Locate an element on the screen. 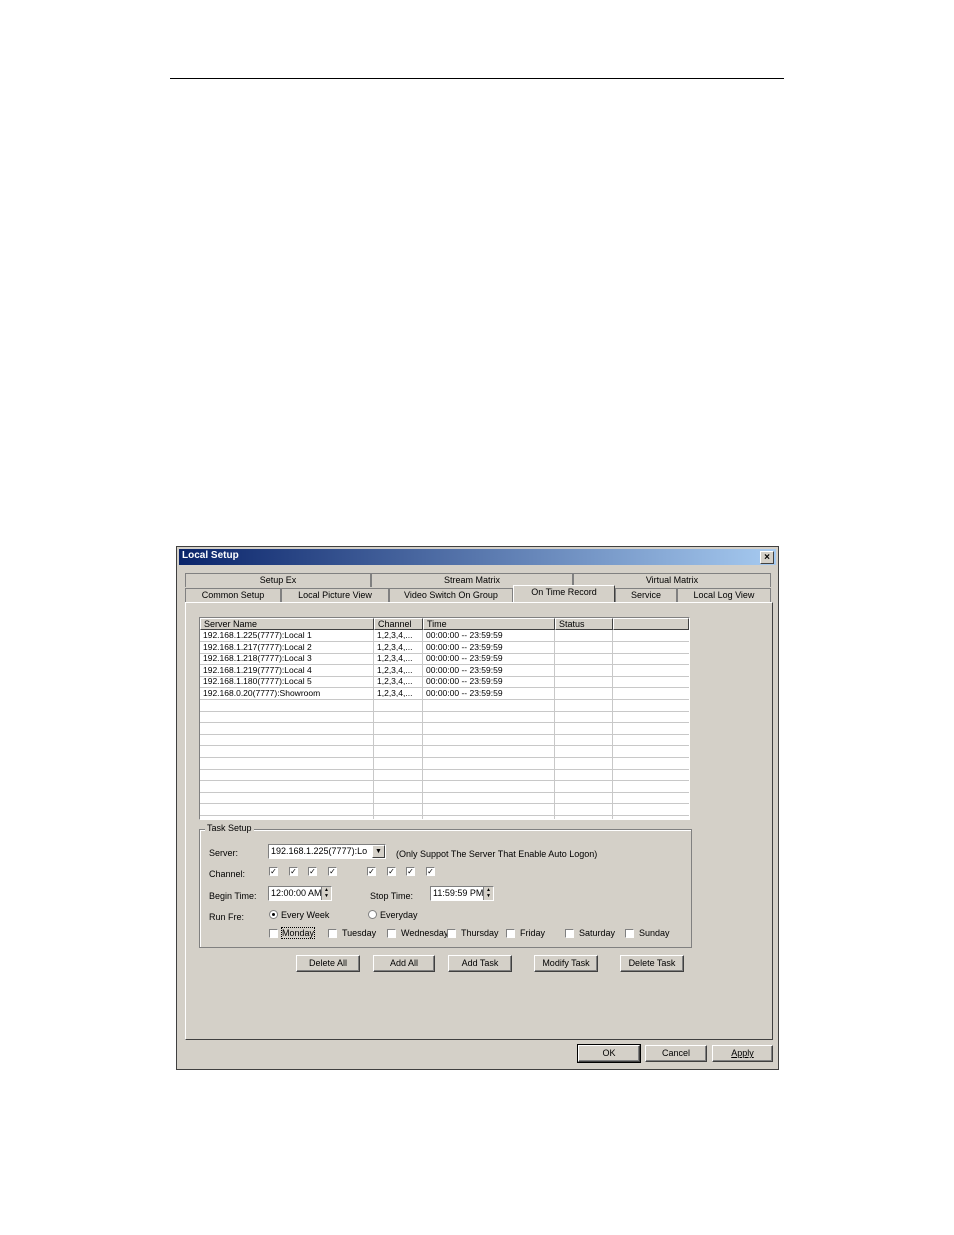  channel-checkbox-8: ✓ is located at coordinates (430, 871).